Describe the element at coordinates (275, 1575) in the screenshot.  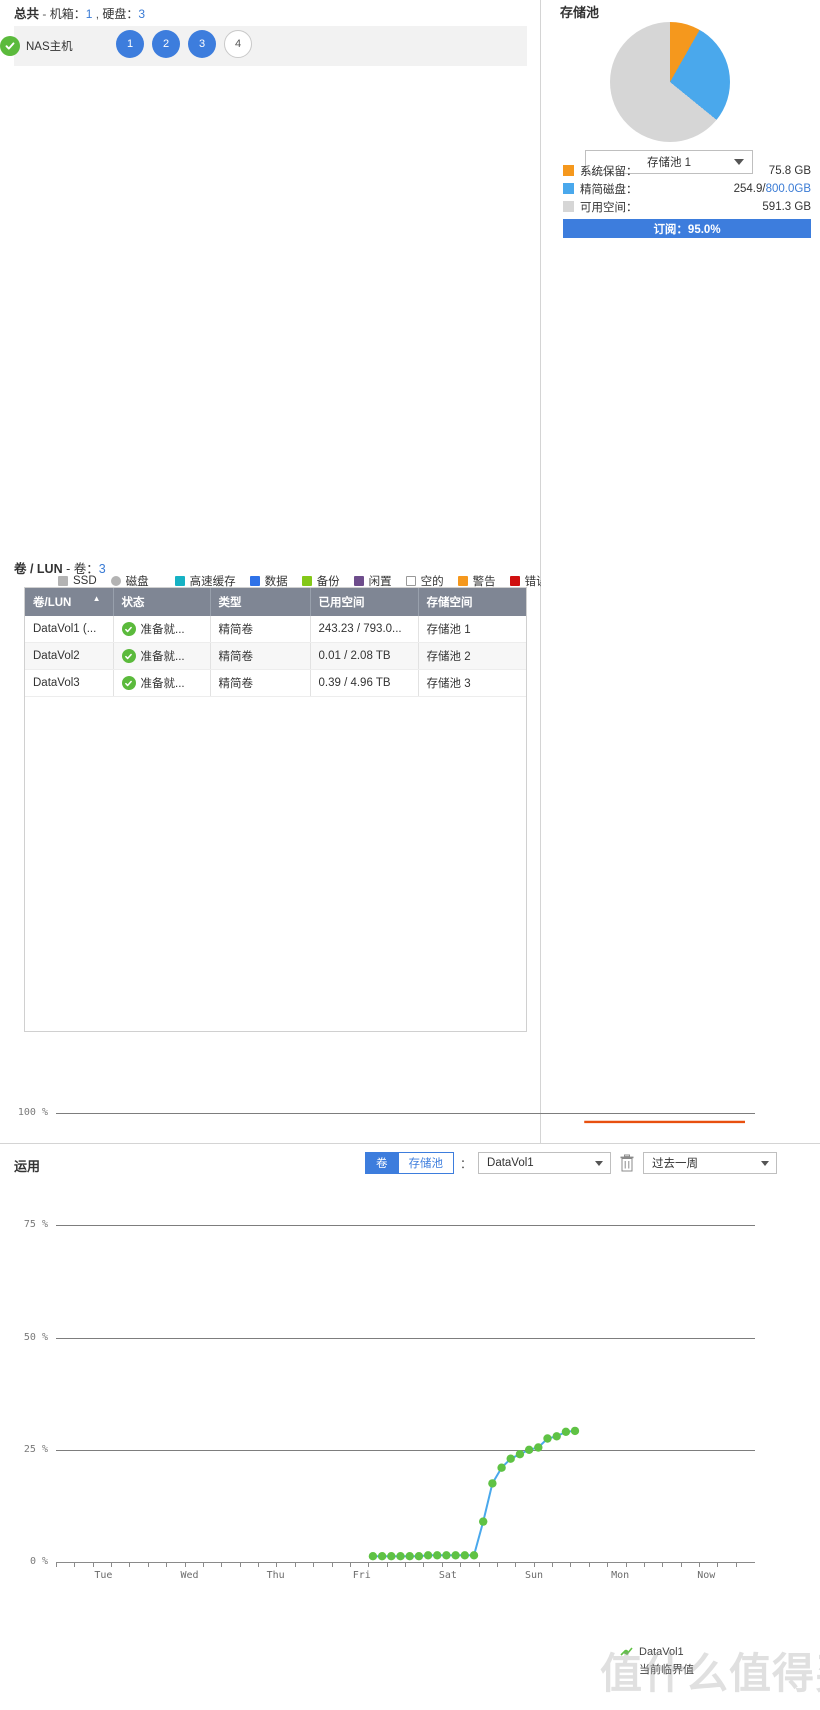
I see `x-axis-tick-Thu: Thu` at that location.